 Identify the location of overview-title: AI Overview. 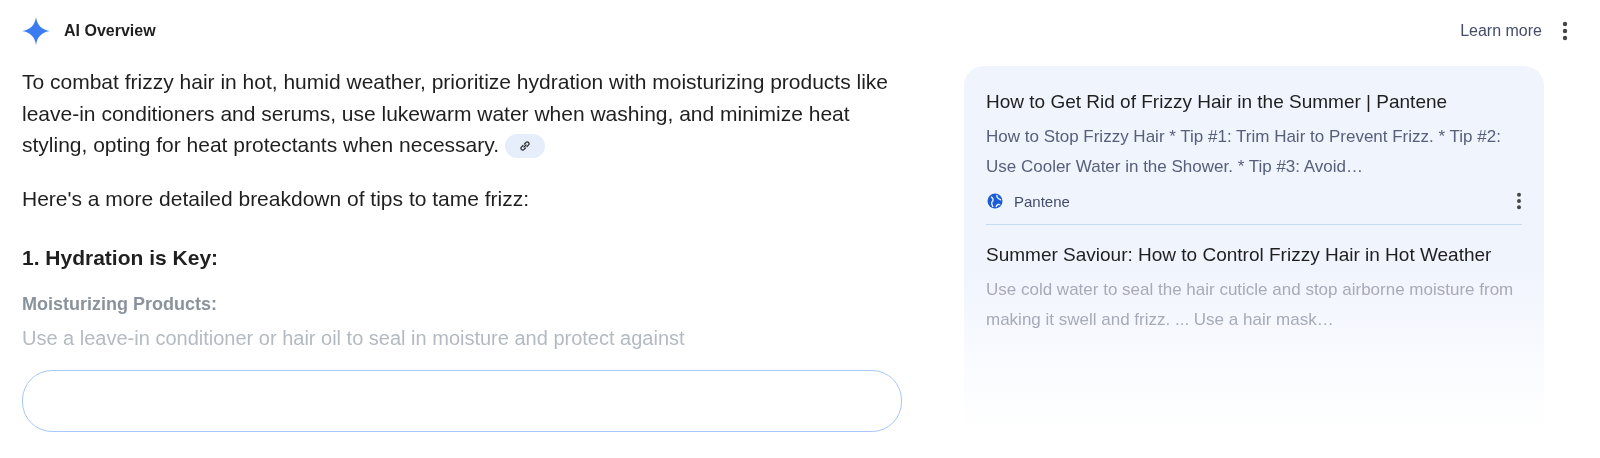
(110, 31).